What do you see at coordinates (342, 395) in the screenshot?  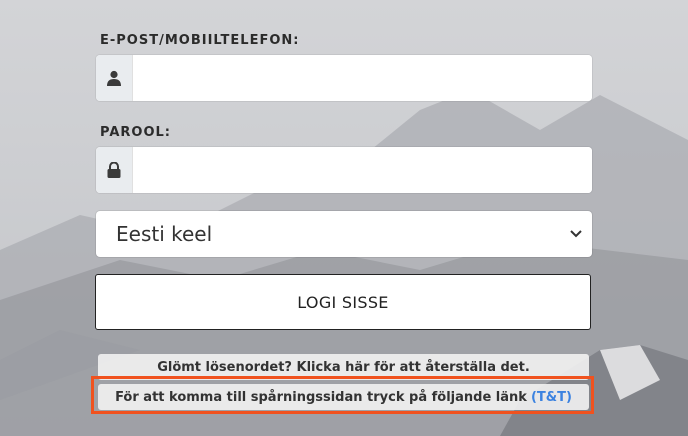 I see `highlight-box` at bounding box center [342, 395].